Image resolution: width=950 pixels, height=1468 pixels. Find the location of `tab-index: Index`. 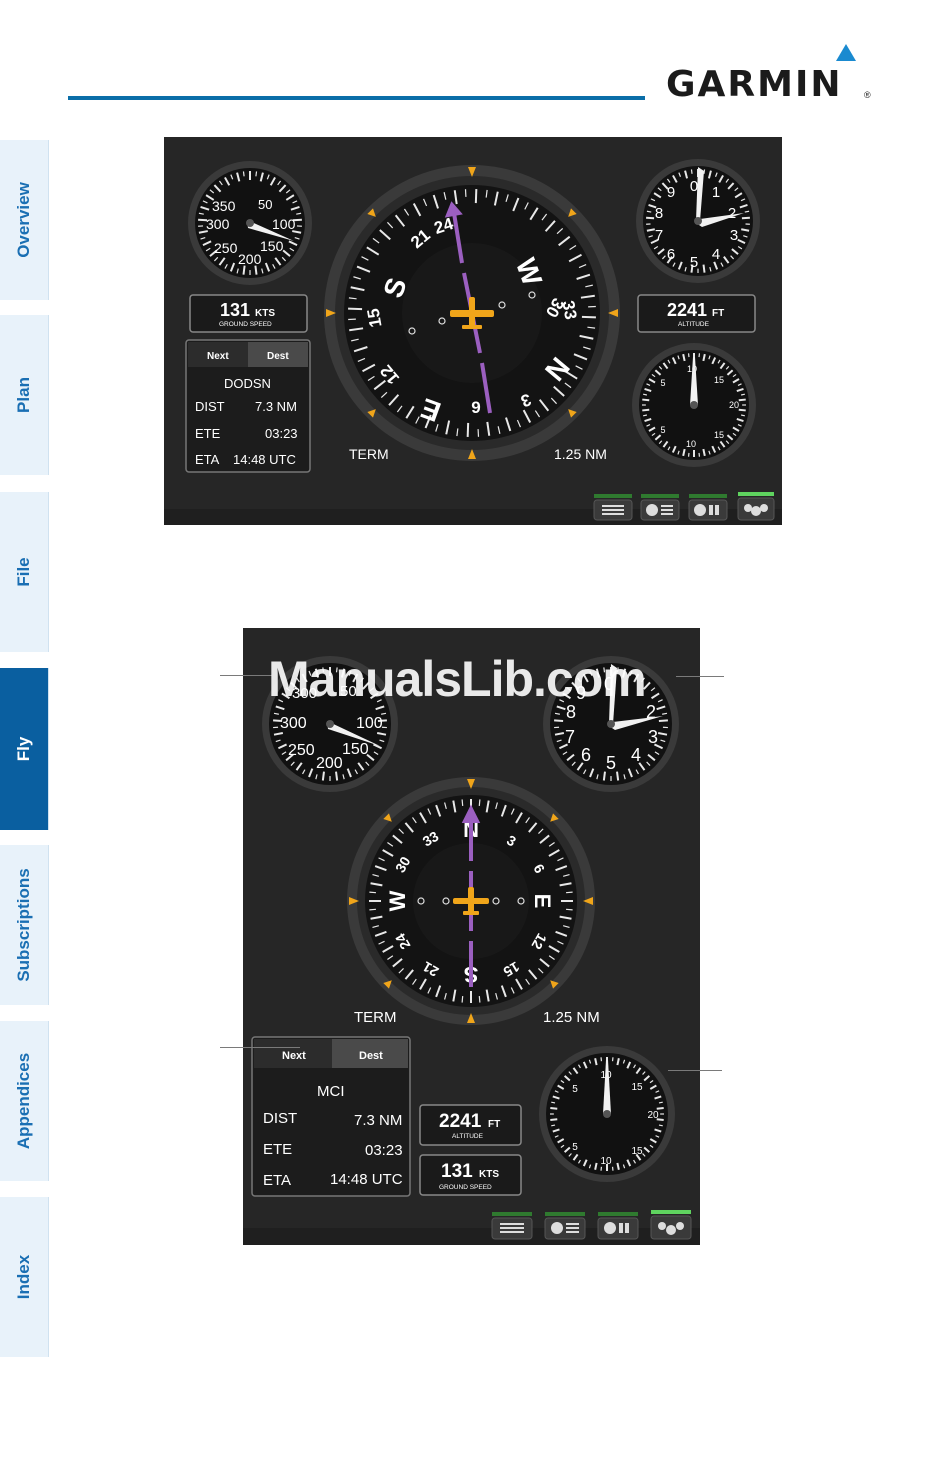

tab-index: Index is located at coordinates (24, 1277).